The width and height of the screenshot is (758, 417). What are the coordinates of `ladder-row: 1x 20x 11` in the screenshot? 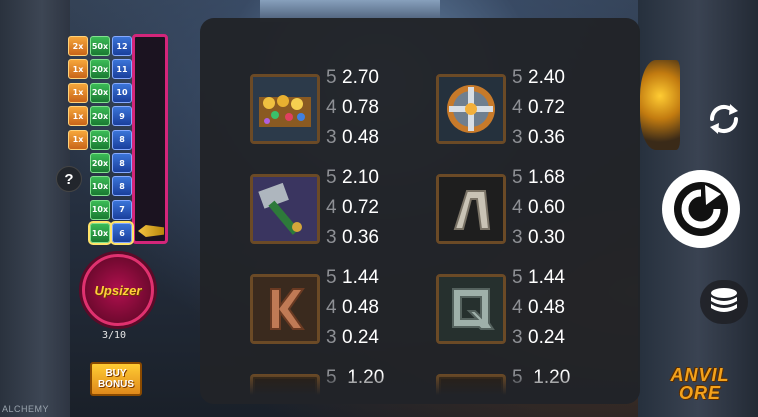 It's located at (100, 69).